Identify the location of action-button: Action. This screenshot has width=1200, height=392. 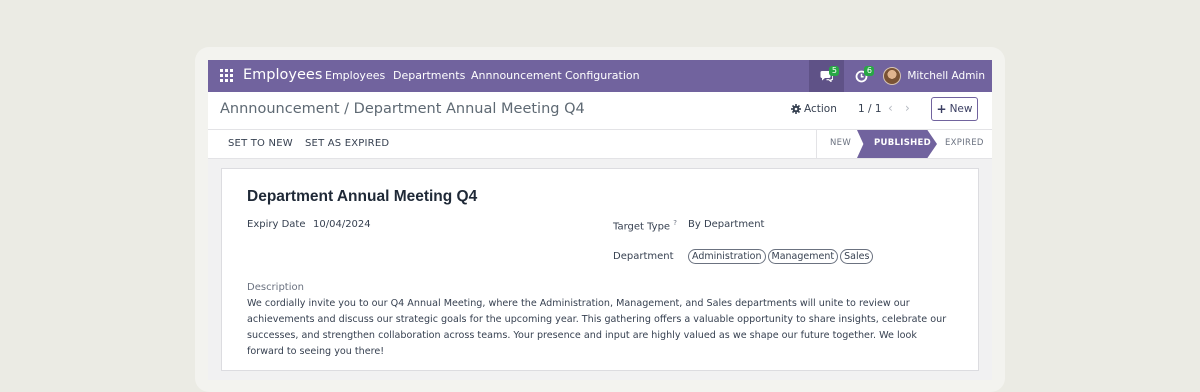
(814, 109).